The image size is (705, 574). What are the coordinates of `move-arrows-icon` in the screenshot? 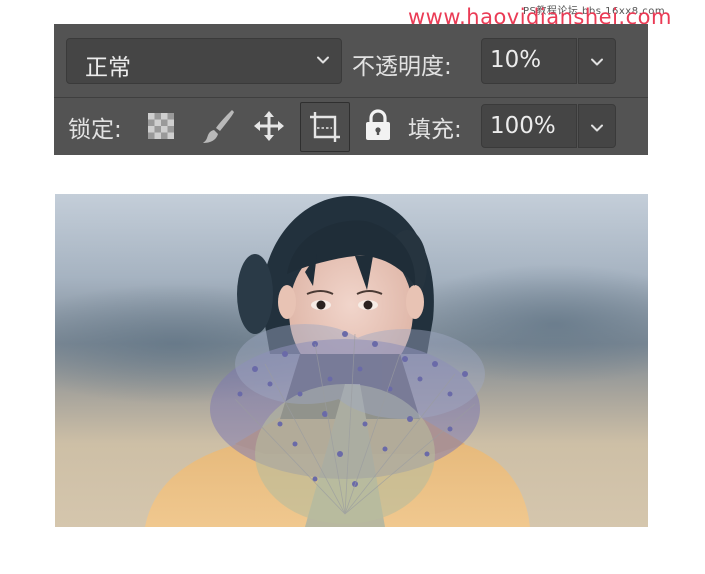 It's located at (269, 126).